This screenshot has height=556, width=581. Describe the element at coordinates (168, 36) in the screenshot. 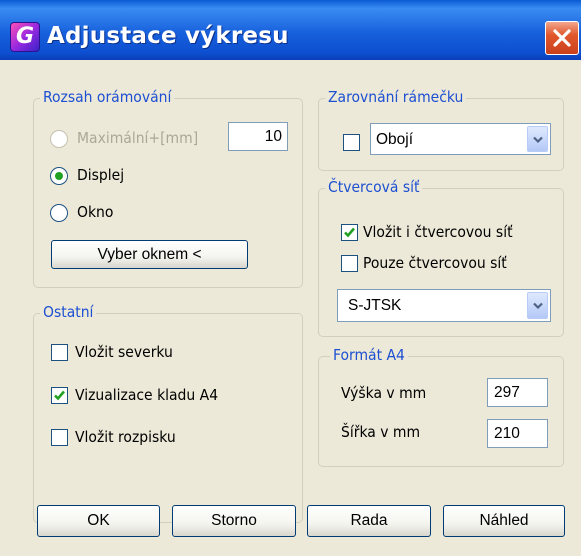

I see `window-title: Adjustace výkresu` at that location.